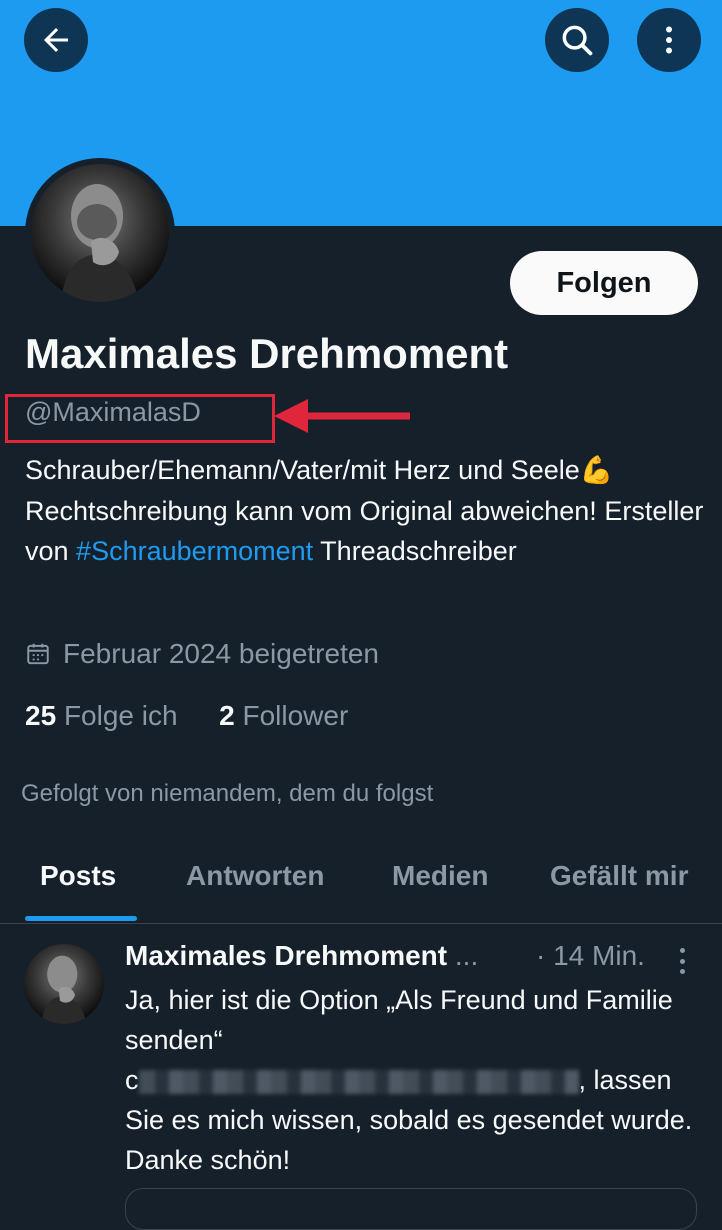  What do you see at coordinates (227, 715) in the screenshot?
I see `followers-count: 2` at bounding box center [227, 715].